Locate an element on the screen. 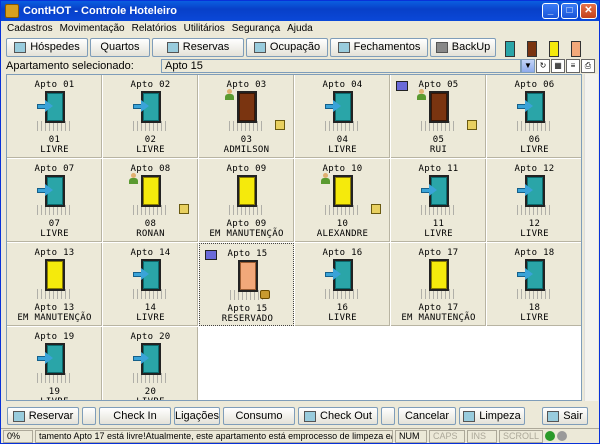  room-tile: Apto 12 12 LIVRE is located at coordinates (534, 200).